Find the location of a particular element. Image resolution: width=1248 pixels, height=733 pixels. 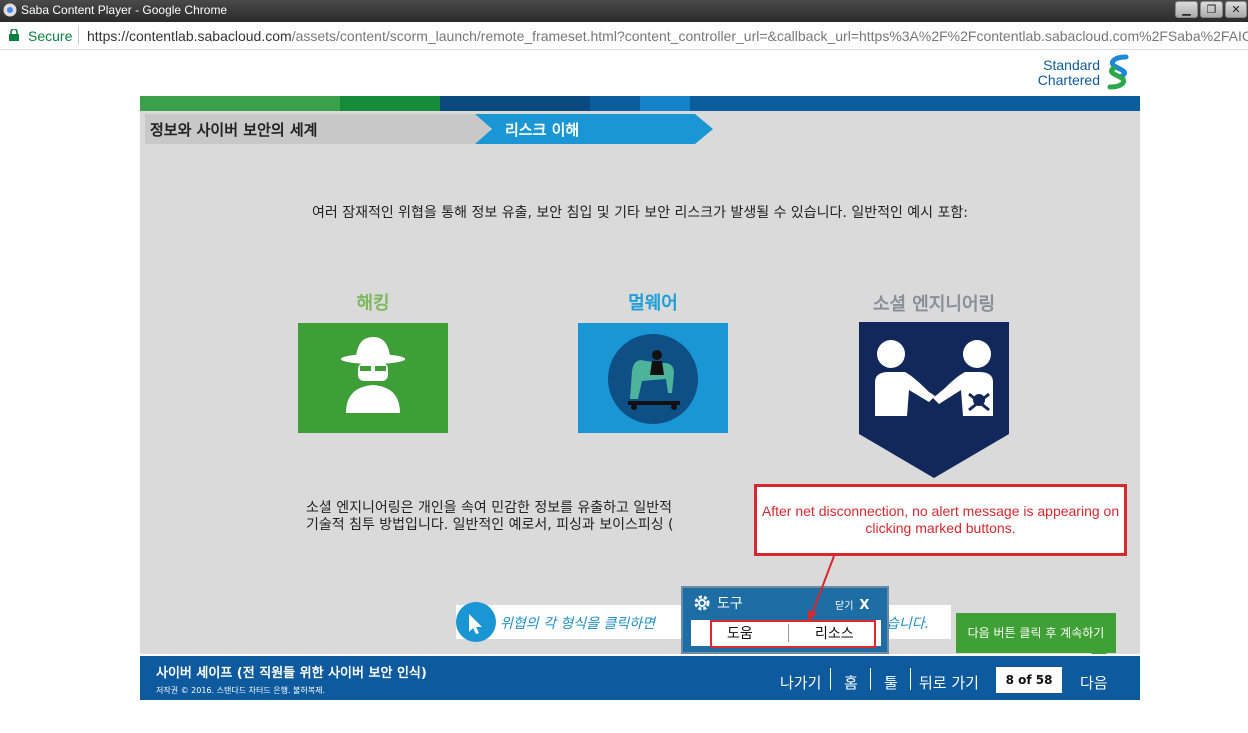

annotation-arrow is located at coordinates (821, 588).